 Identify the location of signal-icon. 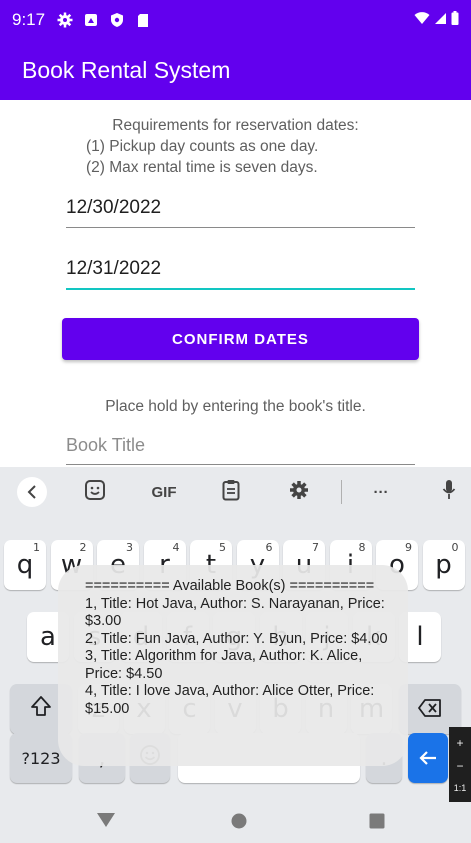
(440, 20).